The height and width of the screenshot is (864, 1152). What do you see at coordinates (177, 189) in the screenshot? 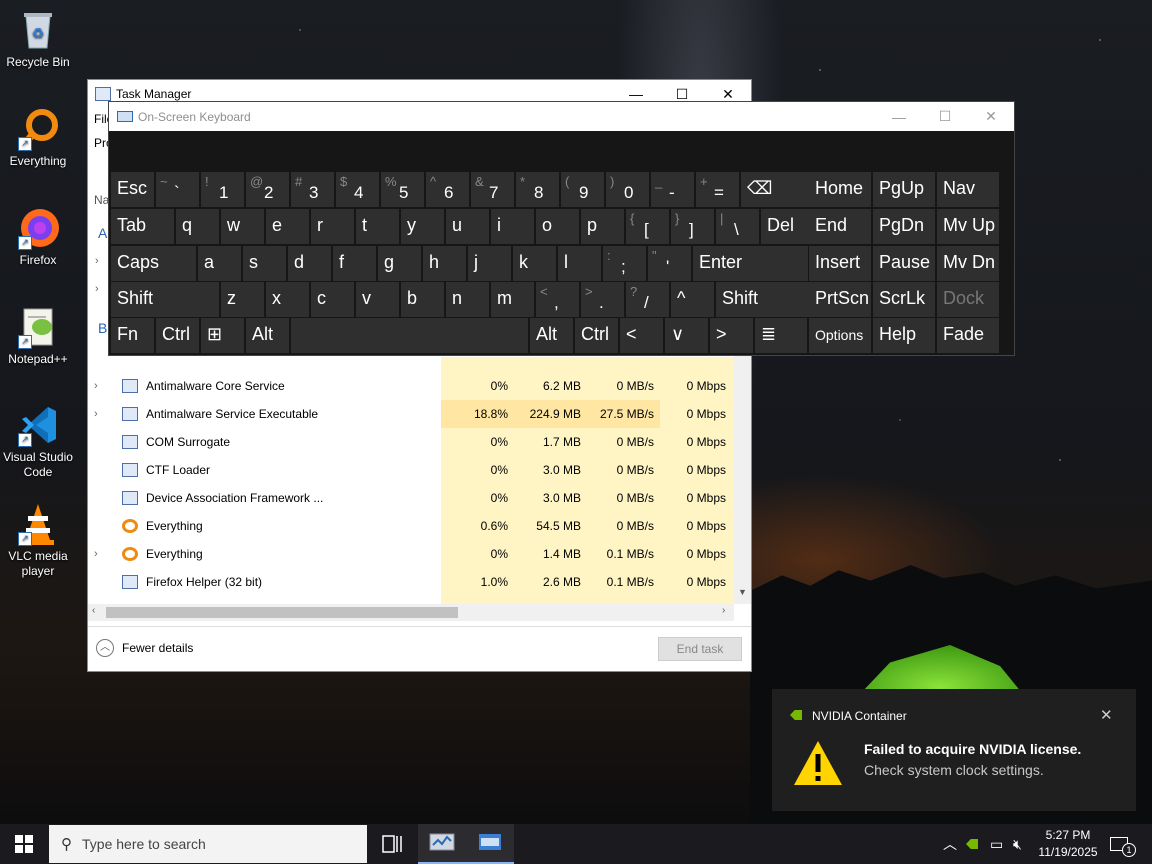
I see `key-`: ~ `` at bounding box center [177, 189].